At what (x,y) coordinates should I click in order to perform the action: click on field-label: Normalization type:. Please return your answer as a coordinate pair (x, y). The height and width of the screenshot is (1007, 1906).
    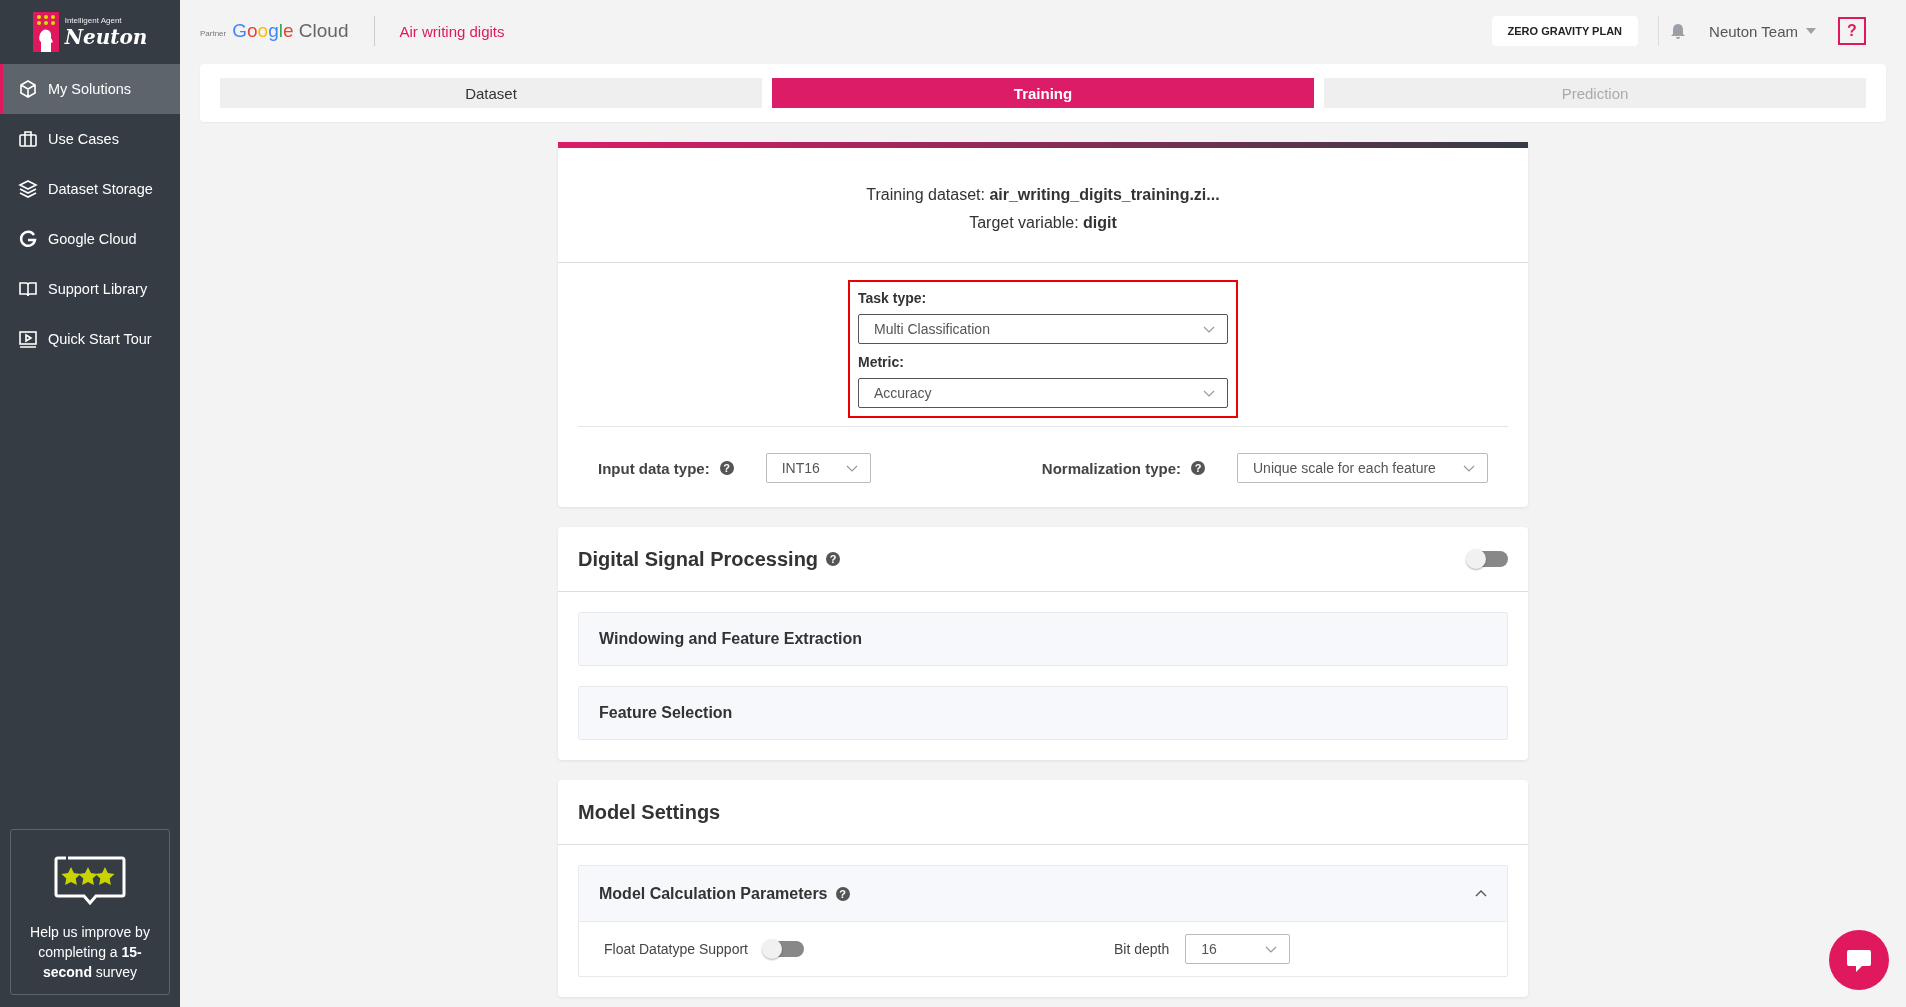
    Looking at the image, I should click on (1111, 468).